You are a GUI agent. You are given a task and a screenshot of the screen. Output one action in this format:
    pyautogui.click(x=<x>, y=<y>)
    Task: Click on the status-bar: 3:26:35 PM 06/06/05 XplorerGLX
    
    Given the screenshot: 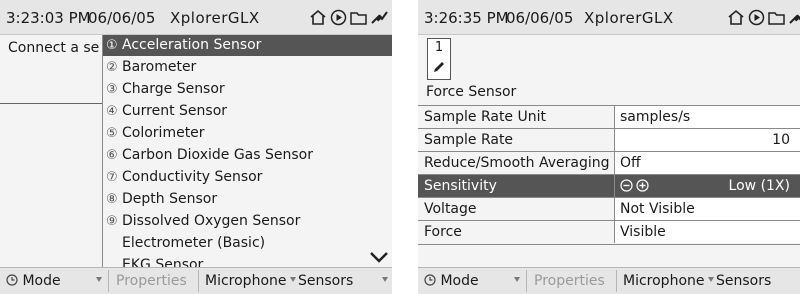 What is the action you would take?
    pyautogui.click(x=609, y=17)
    